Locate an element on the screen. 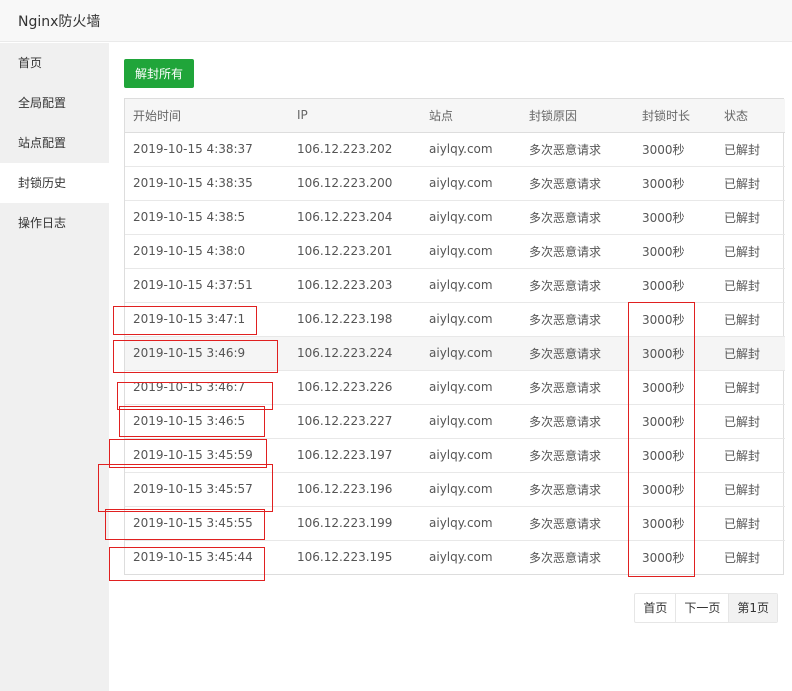  cell-ip: 106.12.223.200 is located at coordinates (355, 183).